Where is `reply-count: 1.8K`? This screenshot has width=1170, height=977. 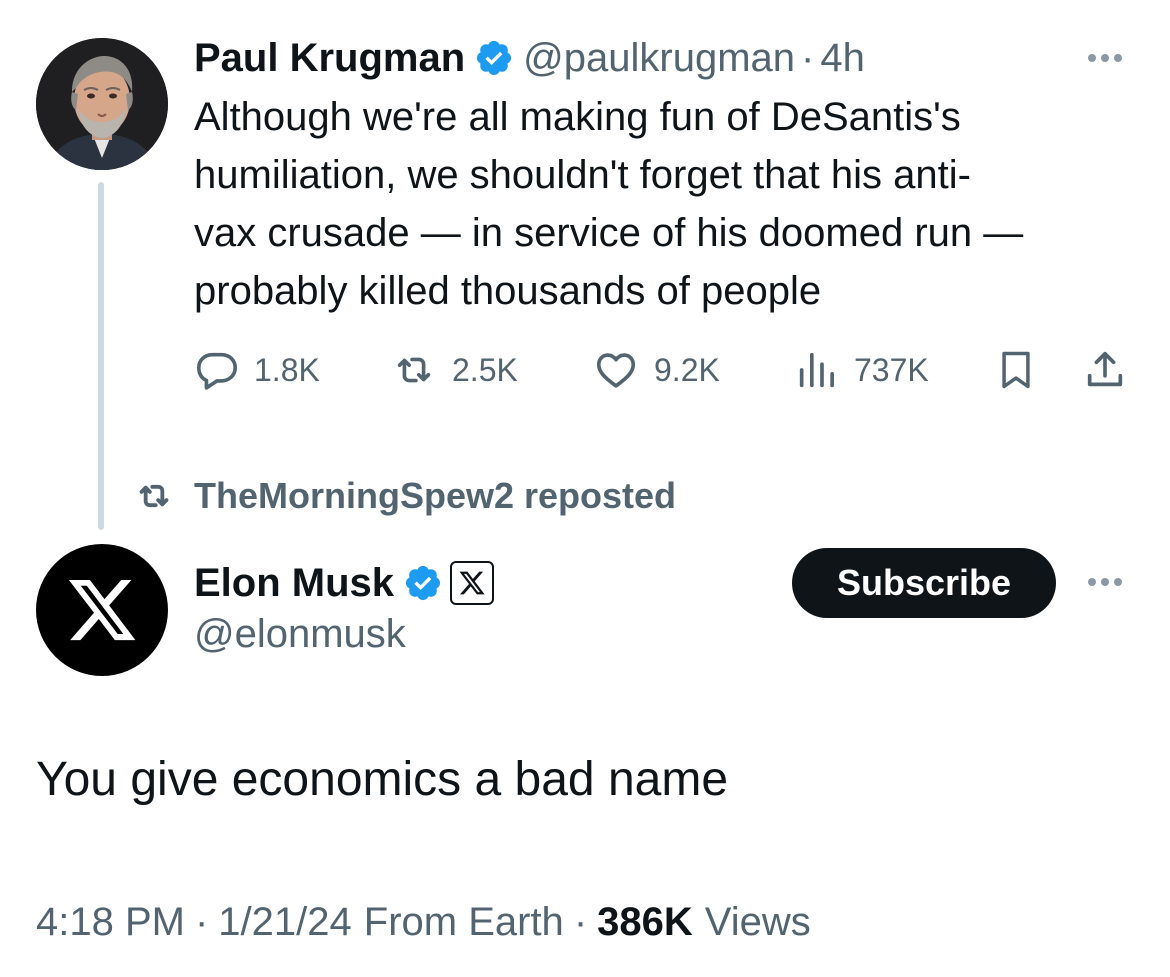 reply-count: 1.8K is located at coordinates (287, 369).